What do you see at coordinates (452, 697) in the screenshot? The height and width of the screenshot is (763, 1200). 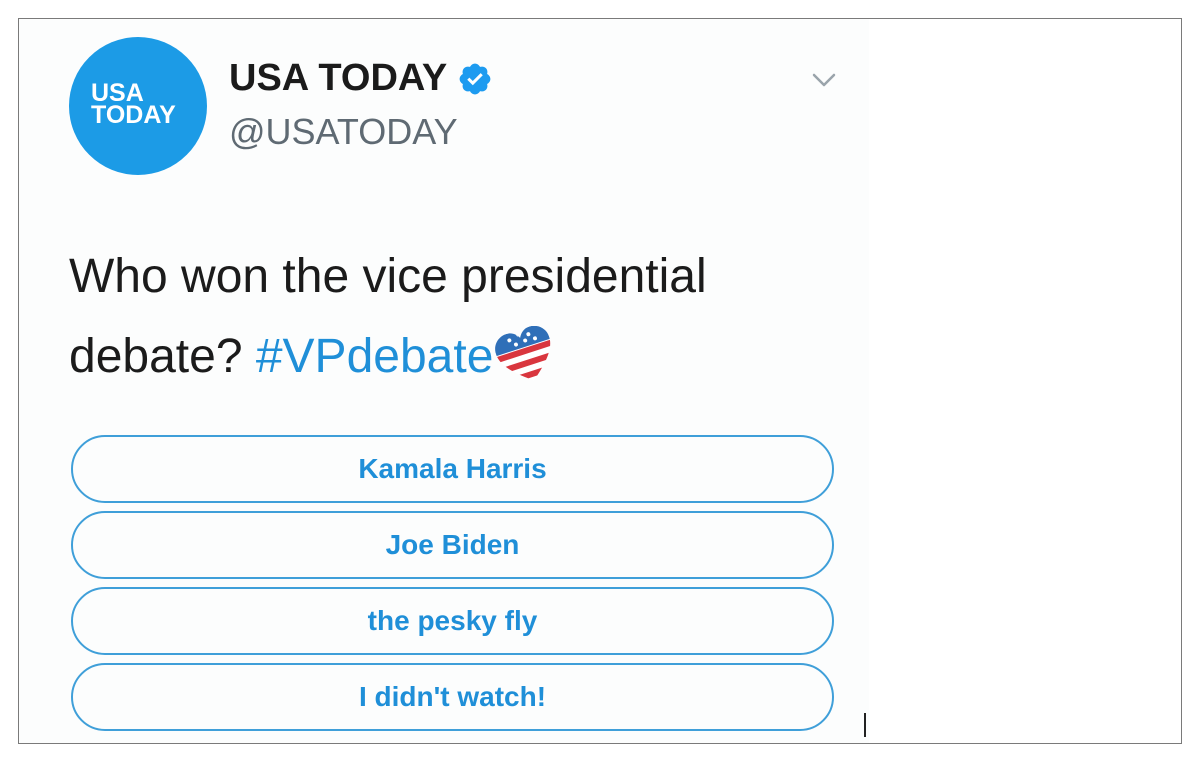 I see `poll-option-didnt-watch: I didn't watch!` at bounding box center [452, 697].